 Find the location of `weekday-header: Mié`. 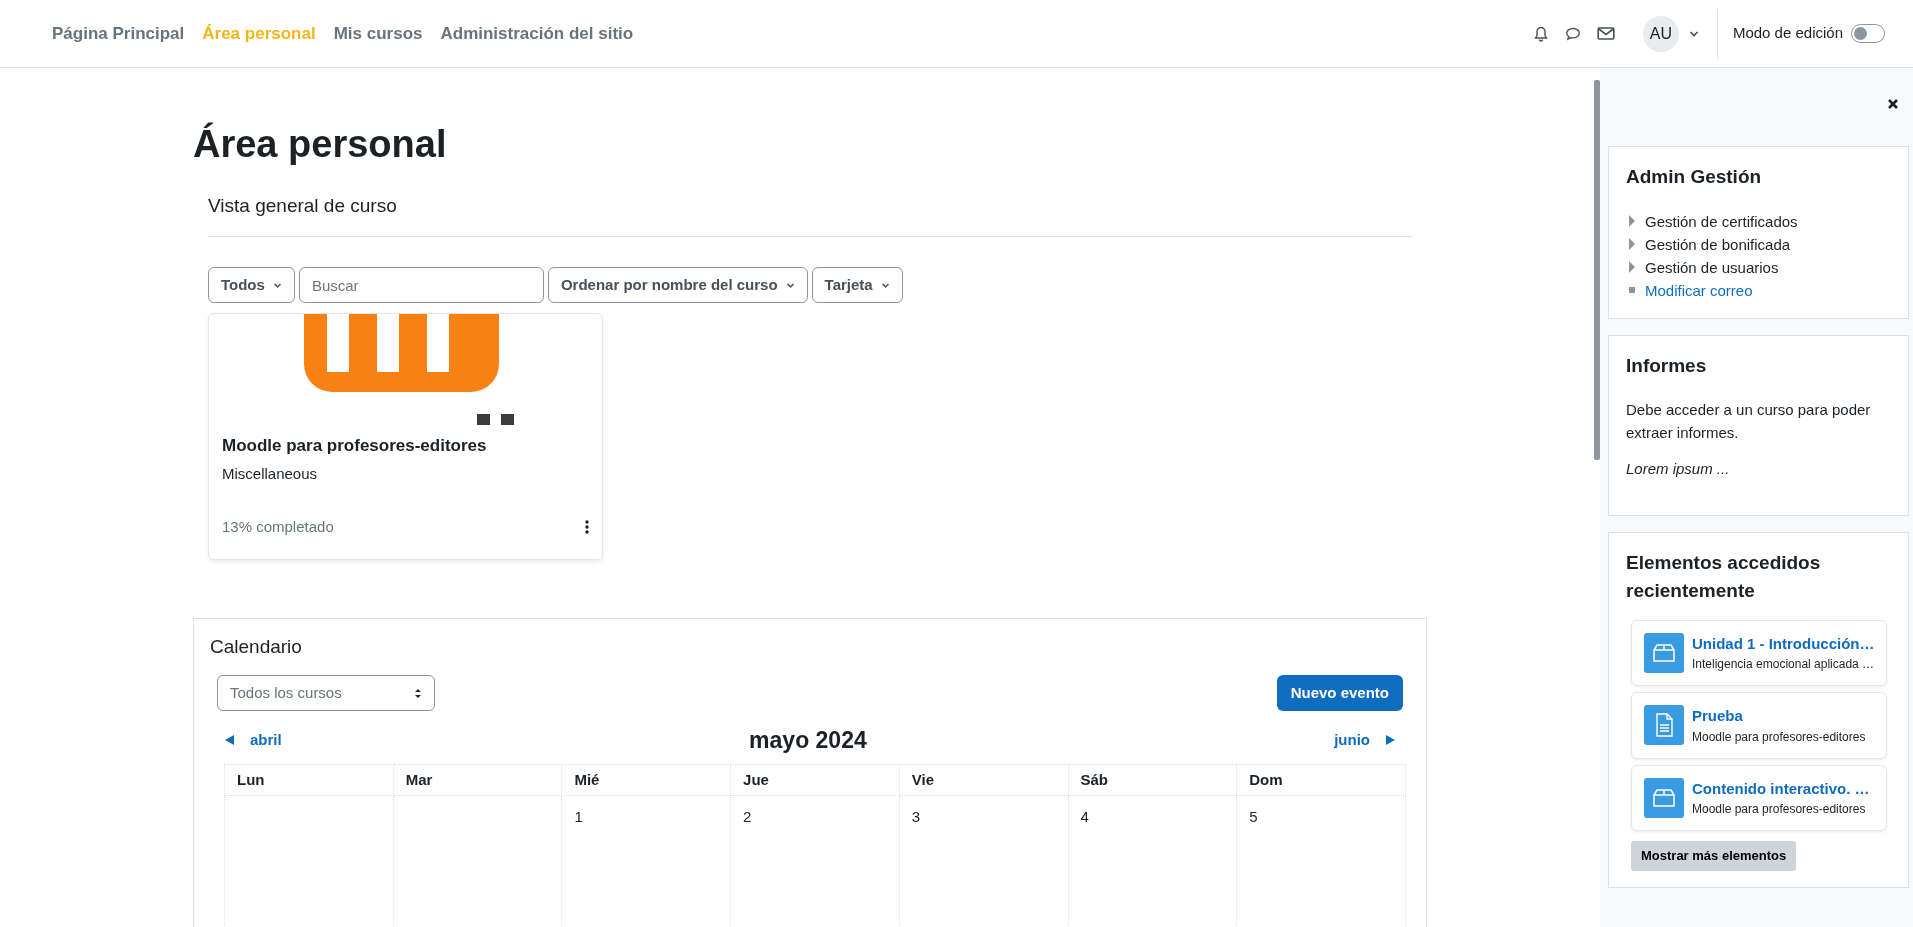

weekday-header: Mié is located at coordinates (646, 780).